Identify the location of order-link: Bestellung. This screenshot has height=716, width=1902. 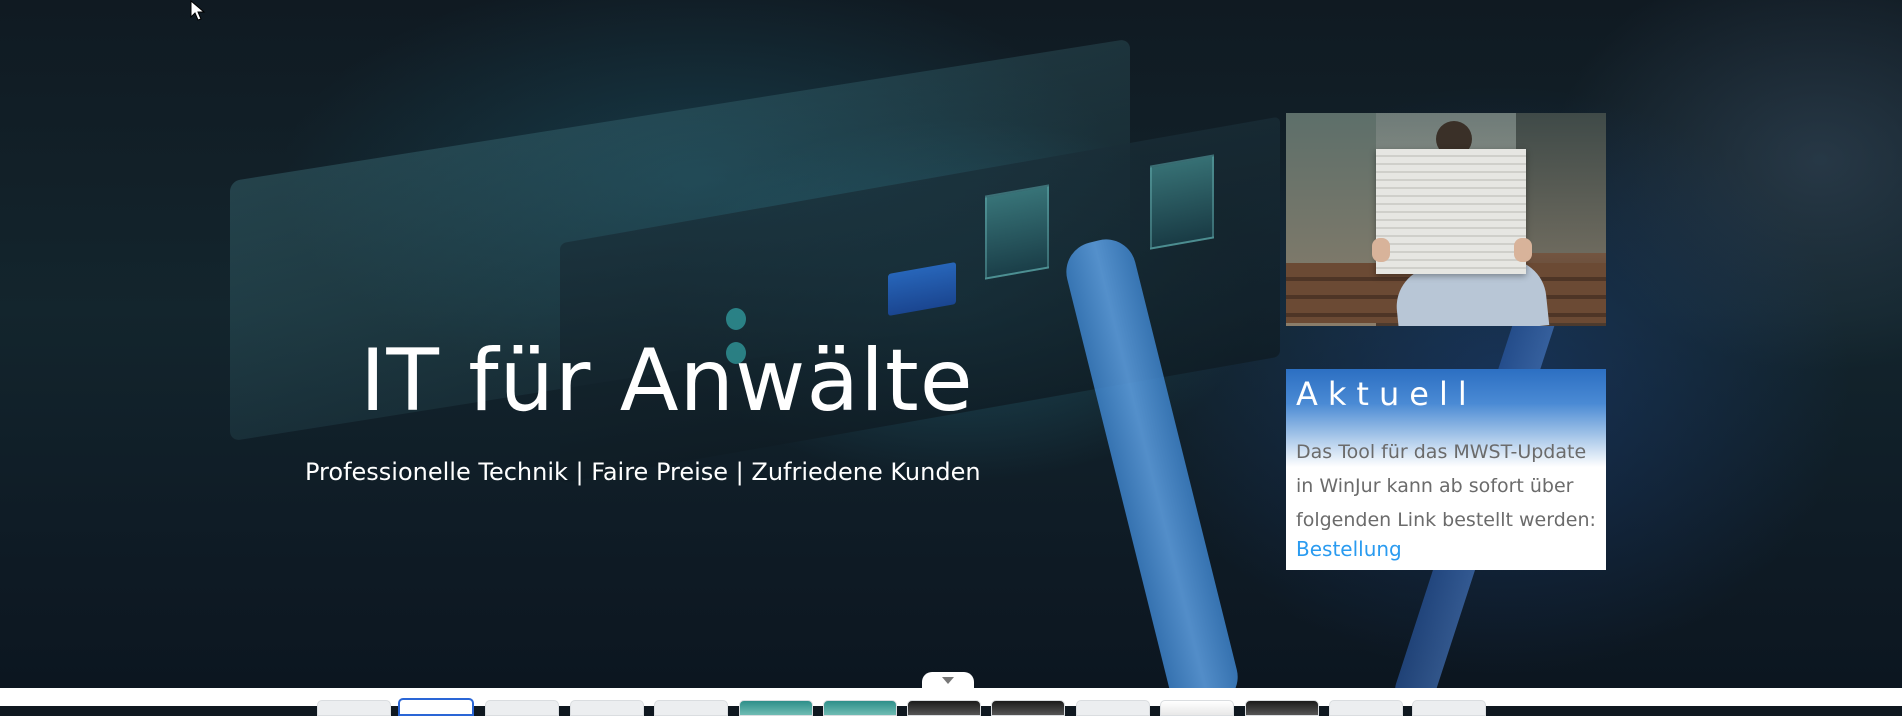
(1349, 549).